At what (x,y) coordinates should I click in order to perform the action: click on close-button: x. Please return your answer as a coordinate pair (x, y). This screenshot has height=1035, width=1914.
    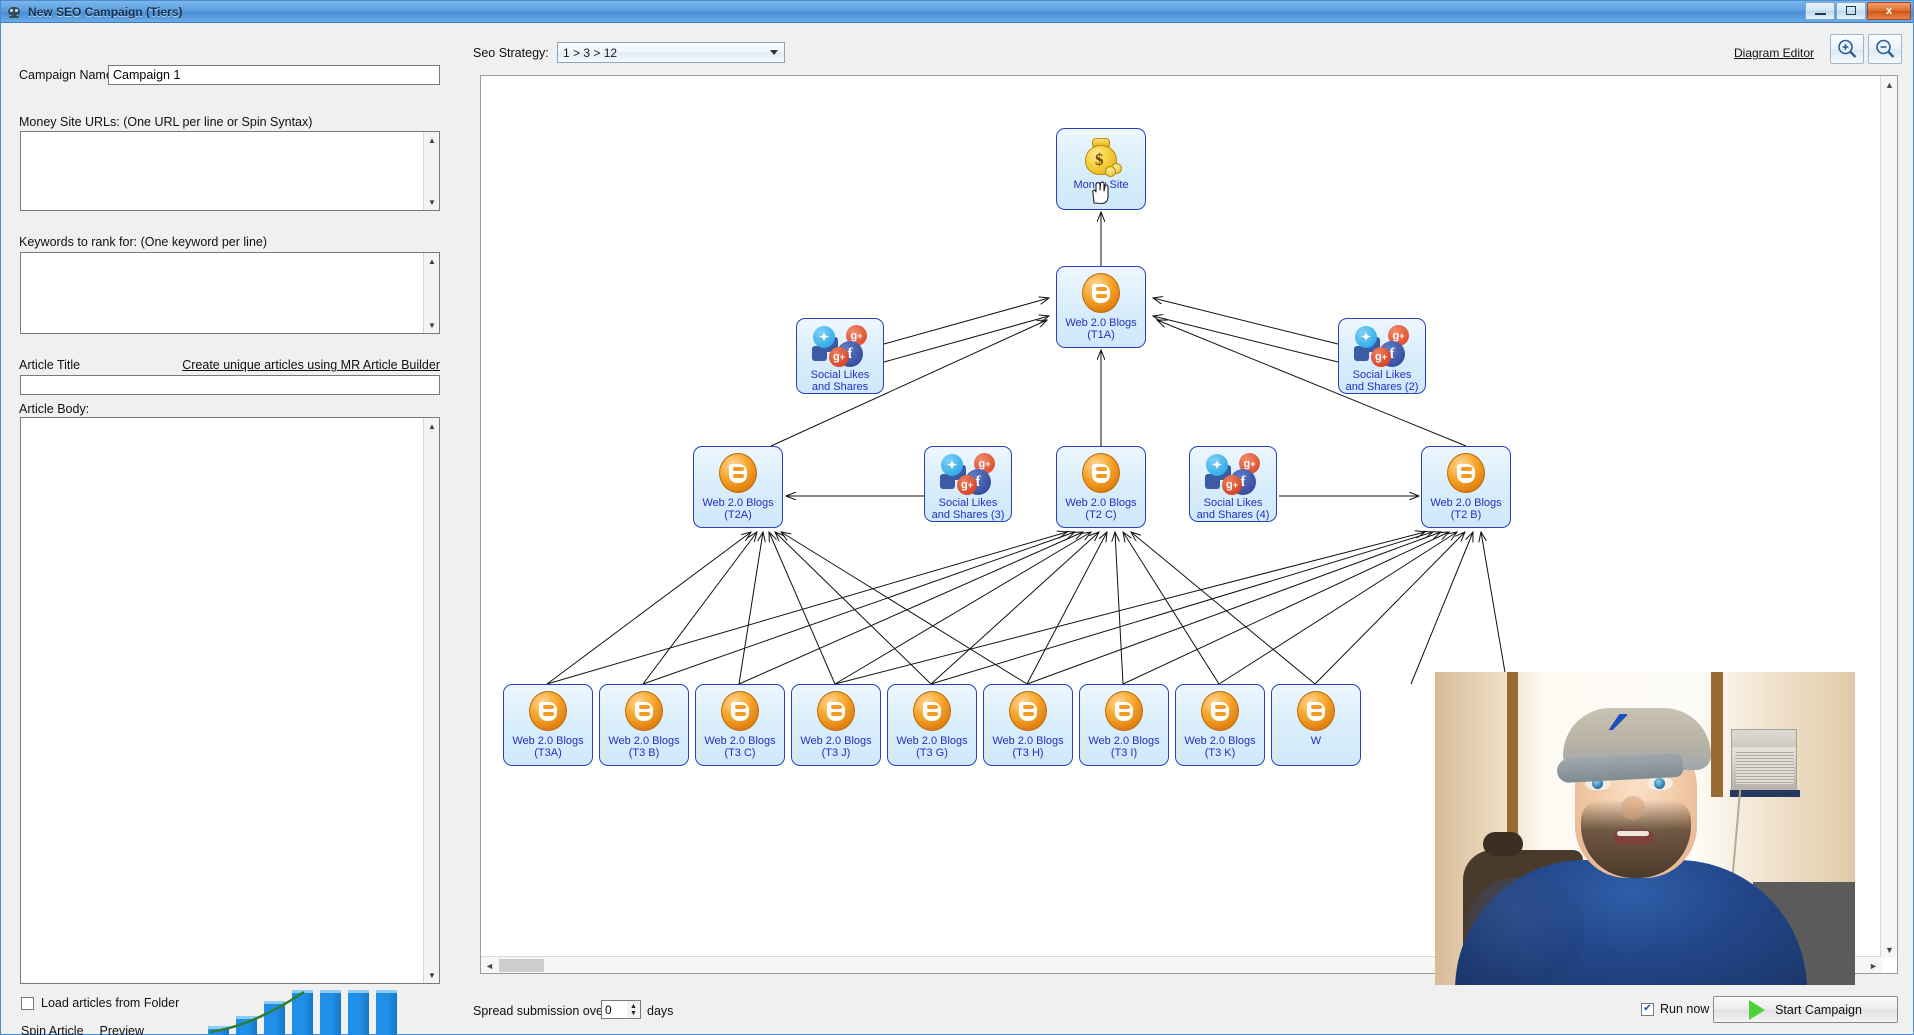
    Looking at the image, I should click on (1889, 10).